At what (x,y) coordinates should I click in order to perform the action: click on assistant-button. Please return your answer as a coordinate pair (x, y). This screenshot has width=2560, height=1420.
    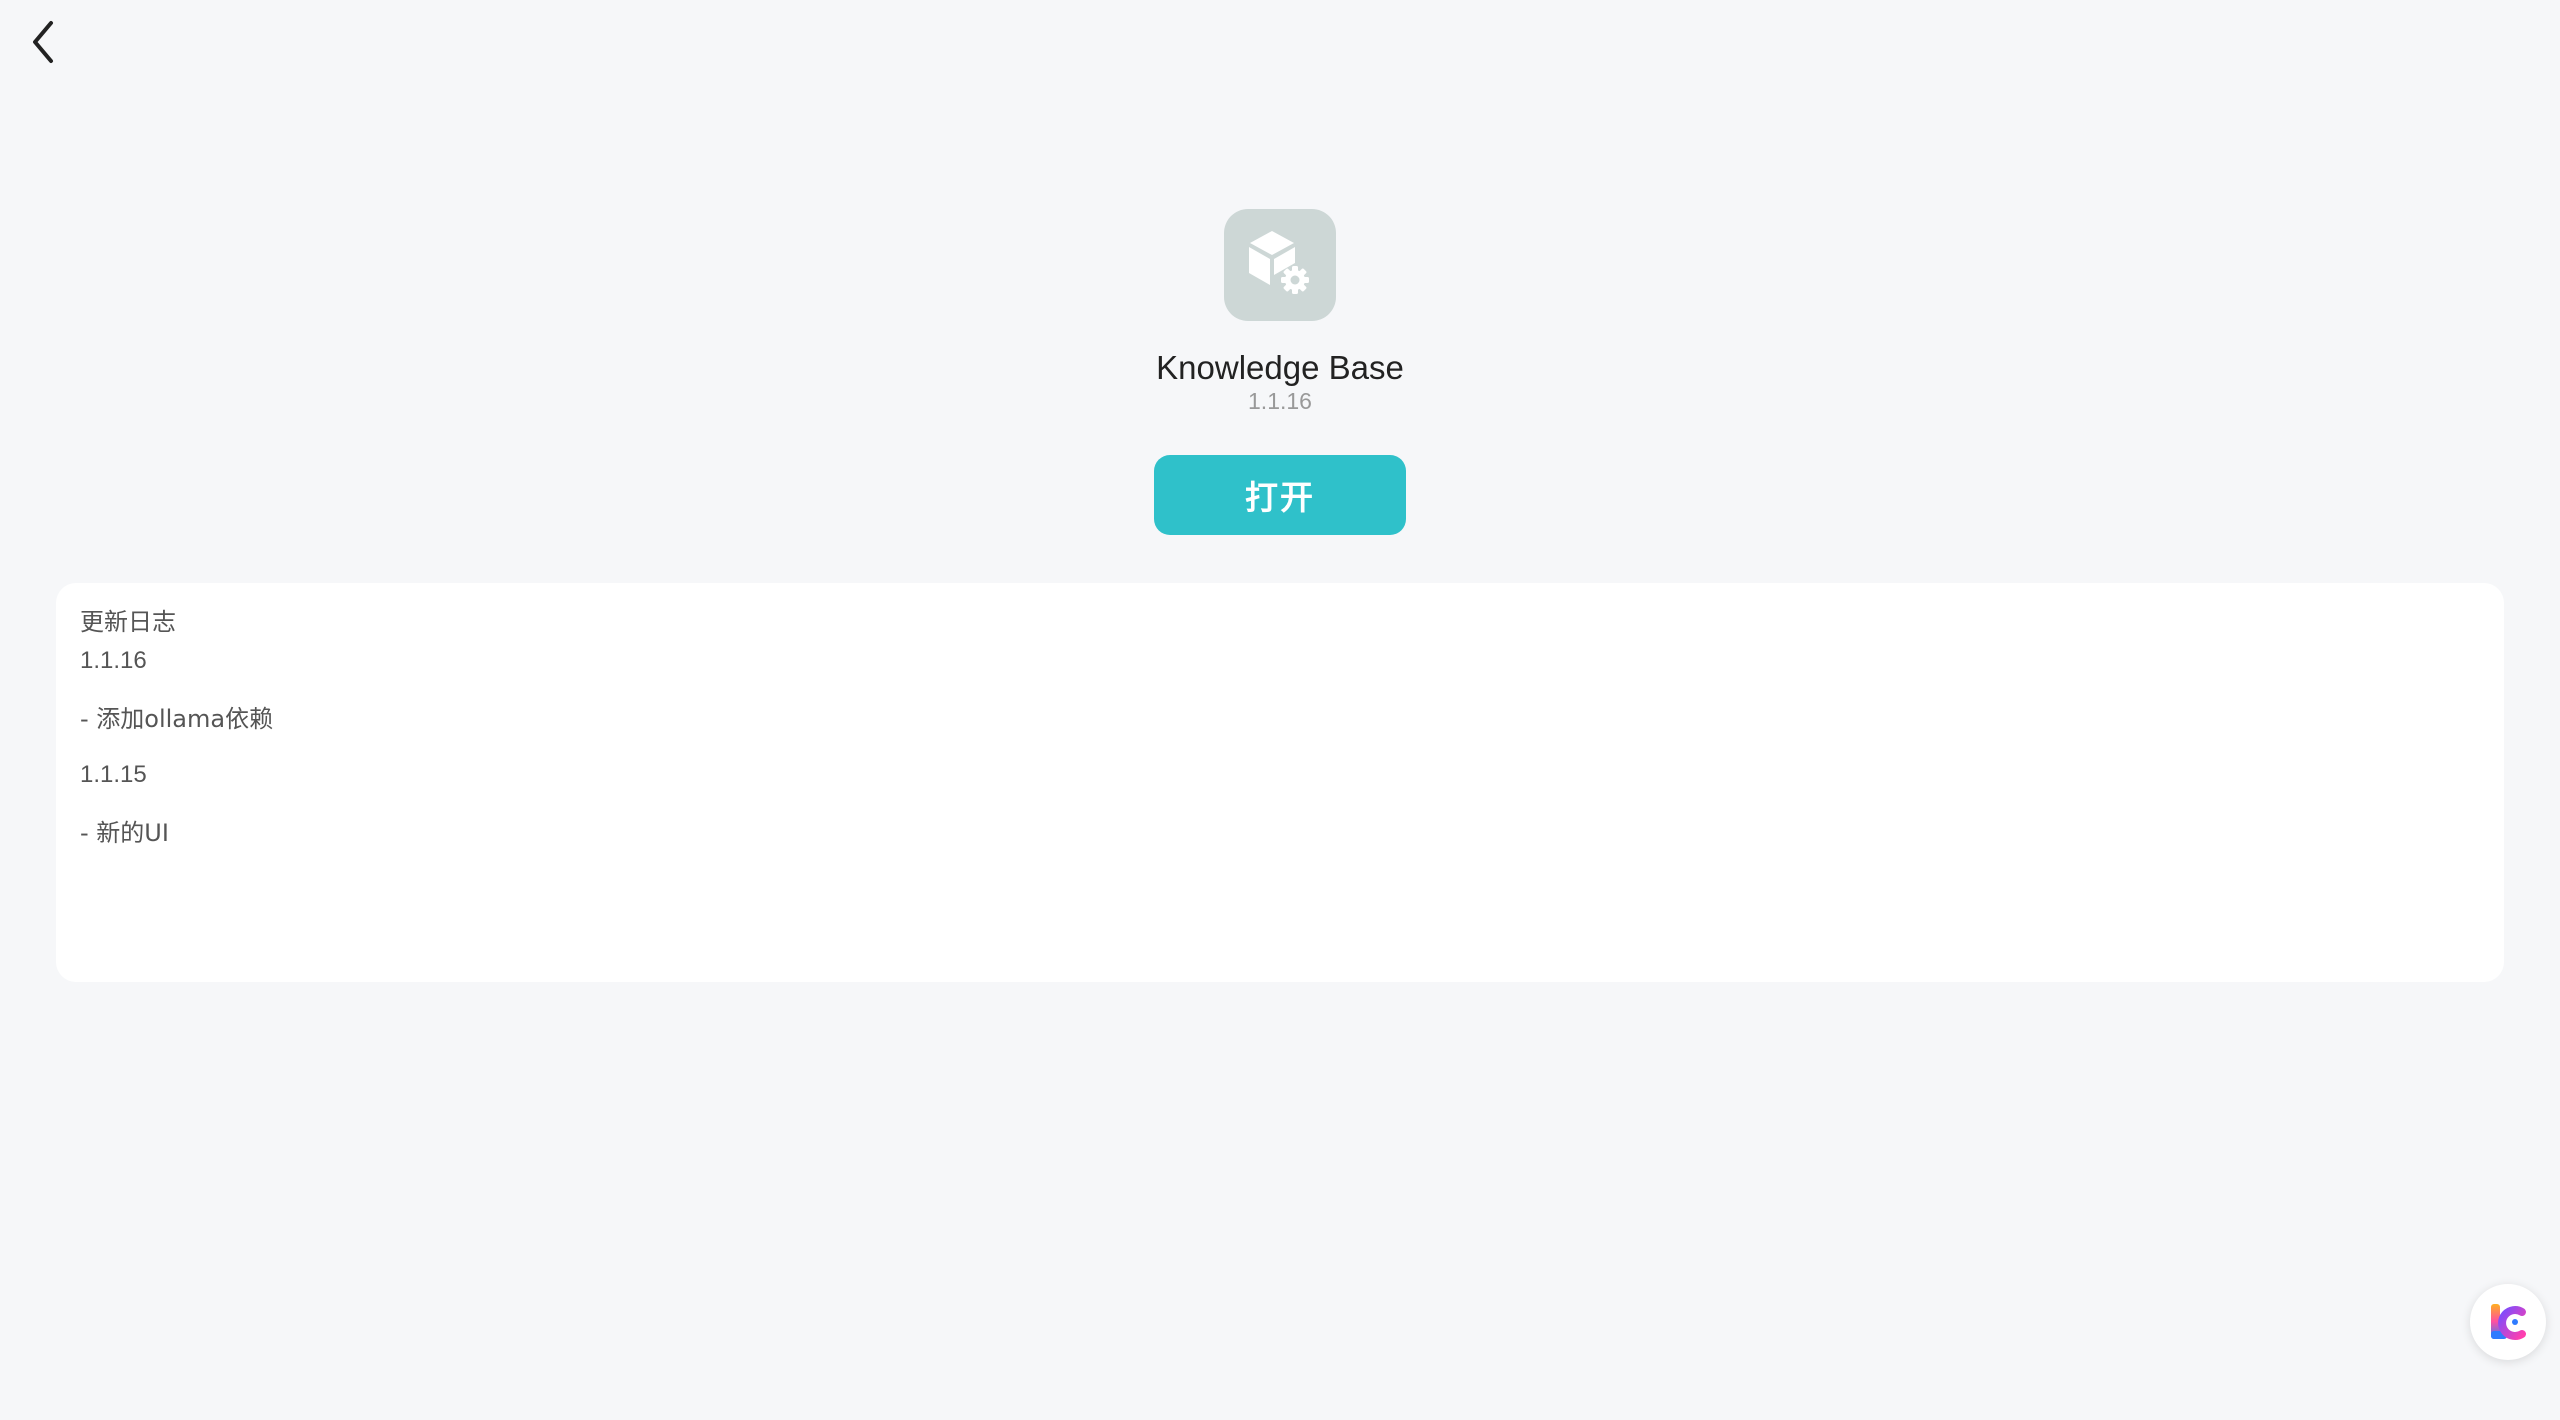
    Looking at the image, I should click on (2508, 1322).